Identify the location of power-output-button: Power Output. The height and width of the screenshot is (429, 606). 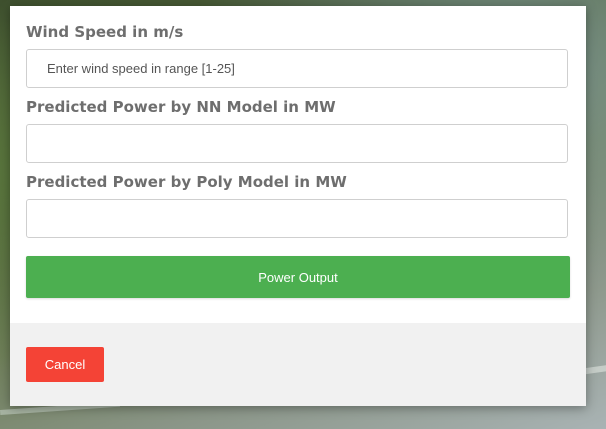
(298, 277).